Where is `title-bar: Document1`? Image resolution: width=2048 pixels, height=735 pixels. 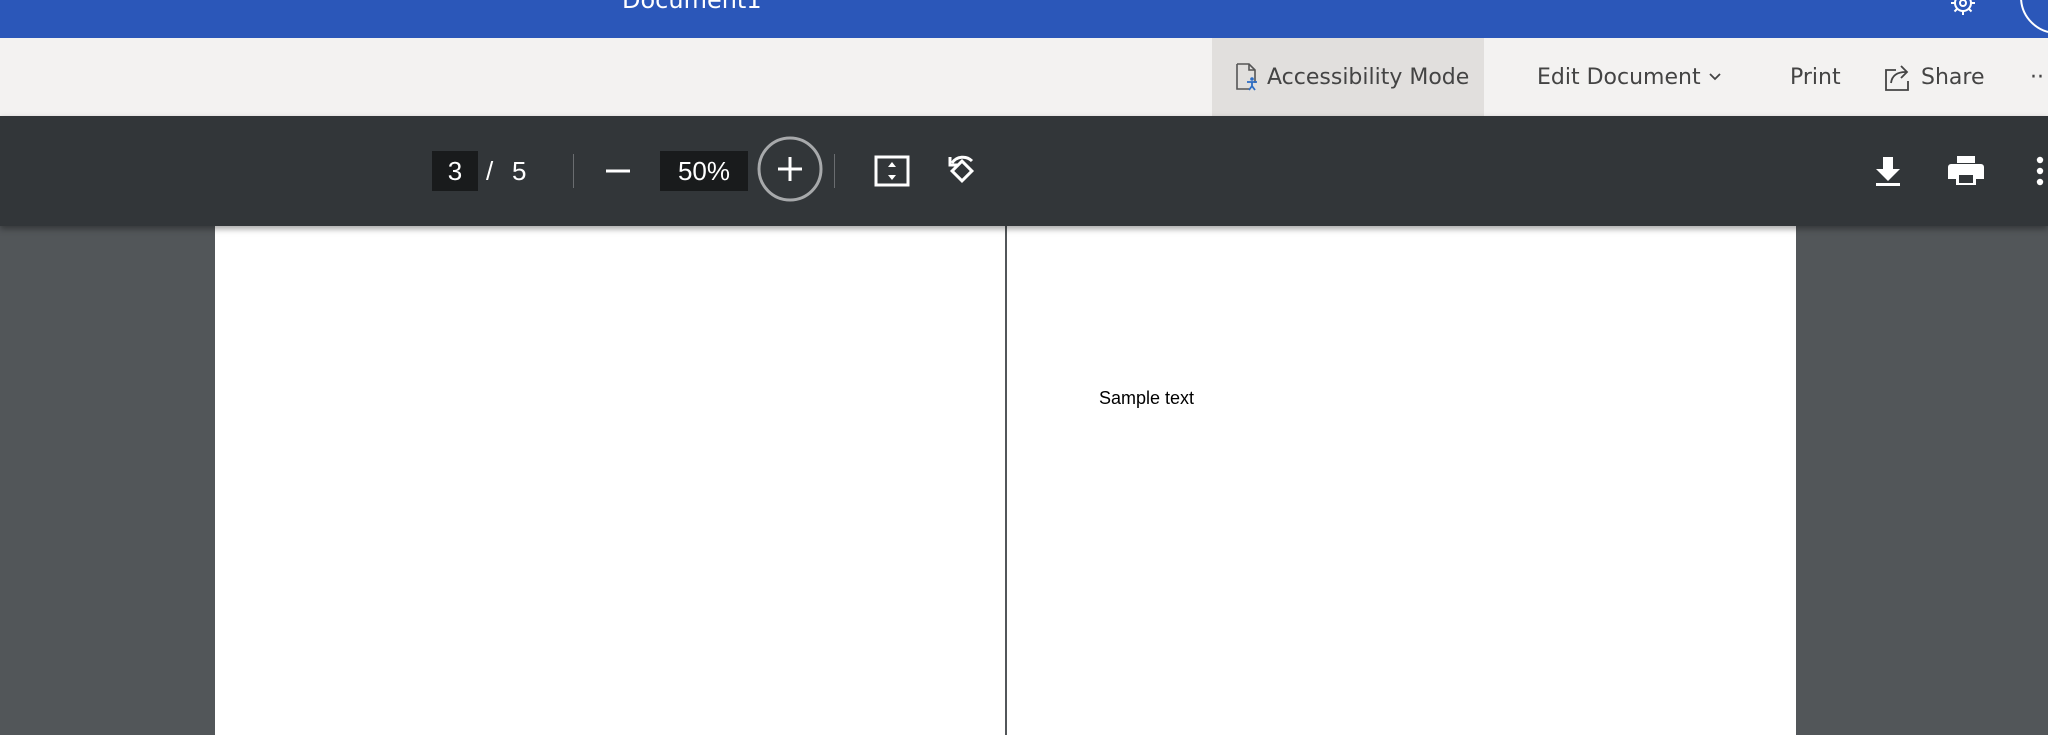
title-bar: Document1 is located at coordinates (1024, 19).